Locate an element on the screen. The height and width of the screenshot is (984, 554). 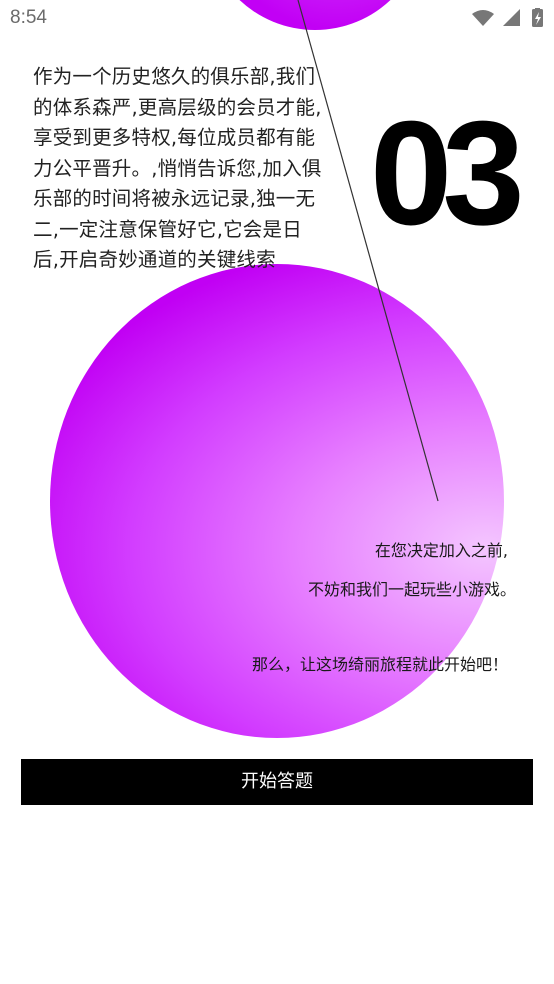
status-icons is located at coordinates (507, 17).